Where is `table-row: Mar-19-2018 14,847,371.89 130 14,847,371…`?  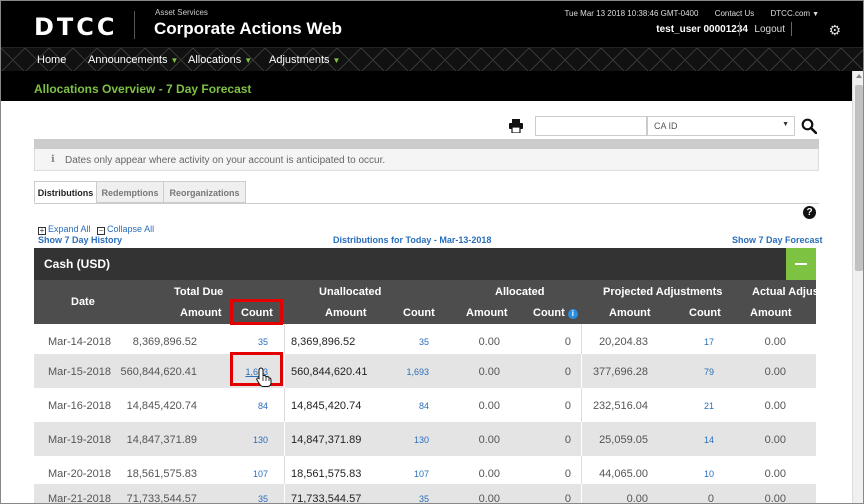 table-row: Mar-19-2018 14,847,371.89 130 14,847,371… is located at coordinates (425, 439).